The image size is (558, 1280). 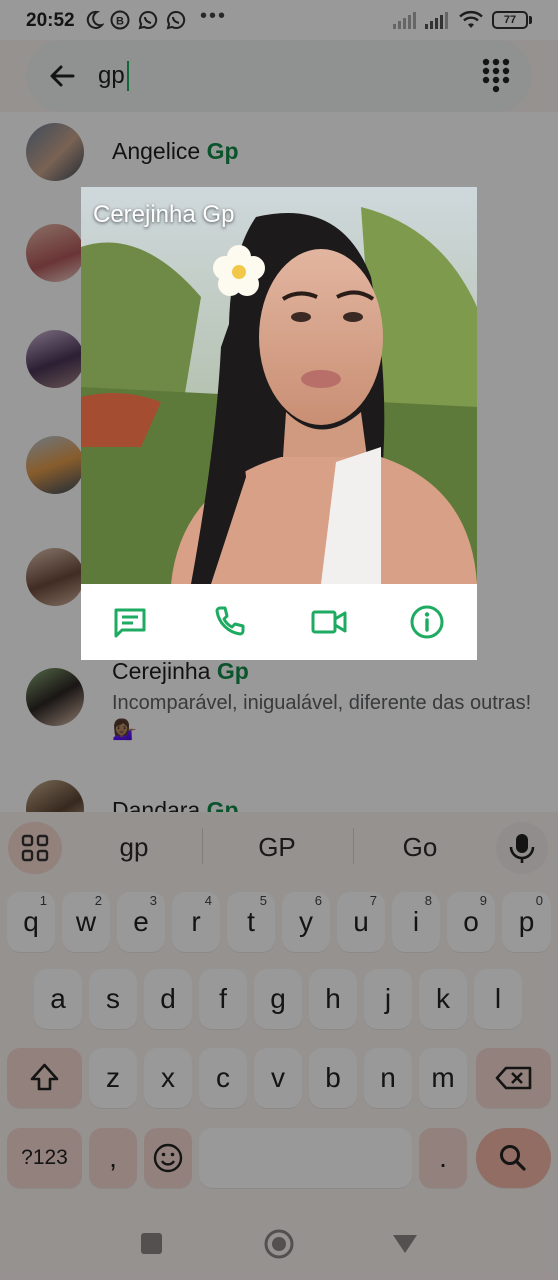 I want to click on call-icon, so click(x=229, y=622).